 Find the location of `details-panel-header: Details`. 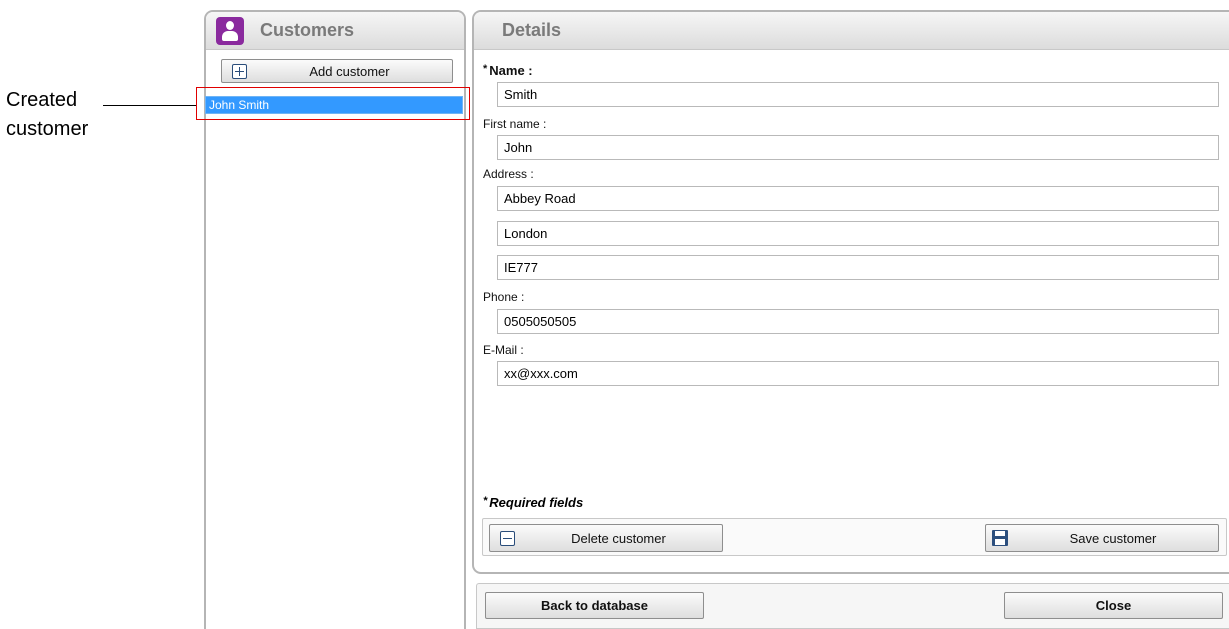

details-panel-header: Details is located at coordinates (851, 31).